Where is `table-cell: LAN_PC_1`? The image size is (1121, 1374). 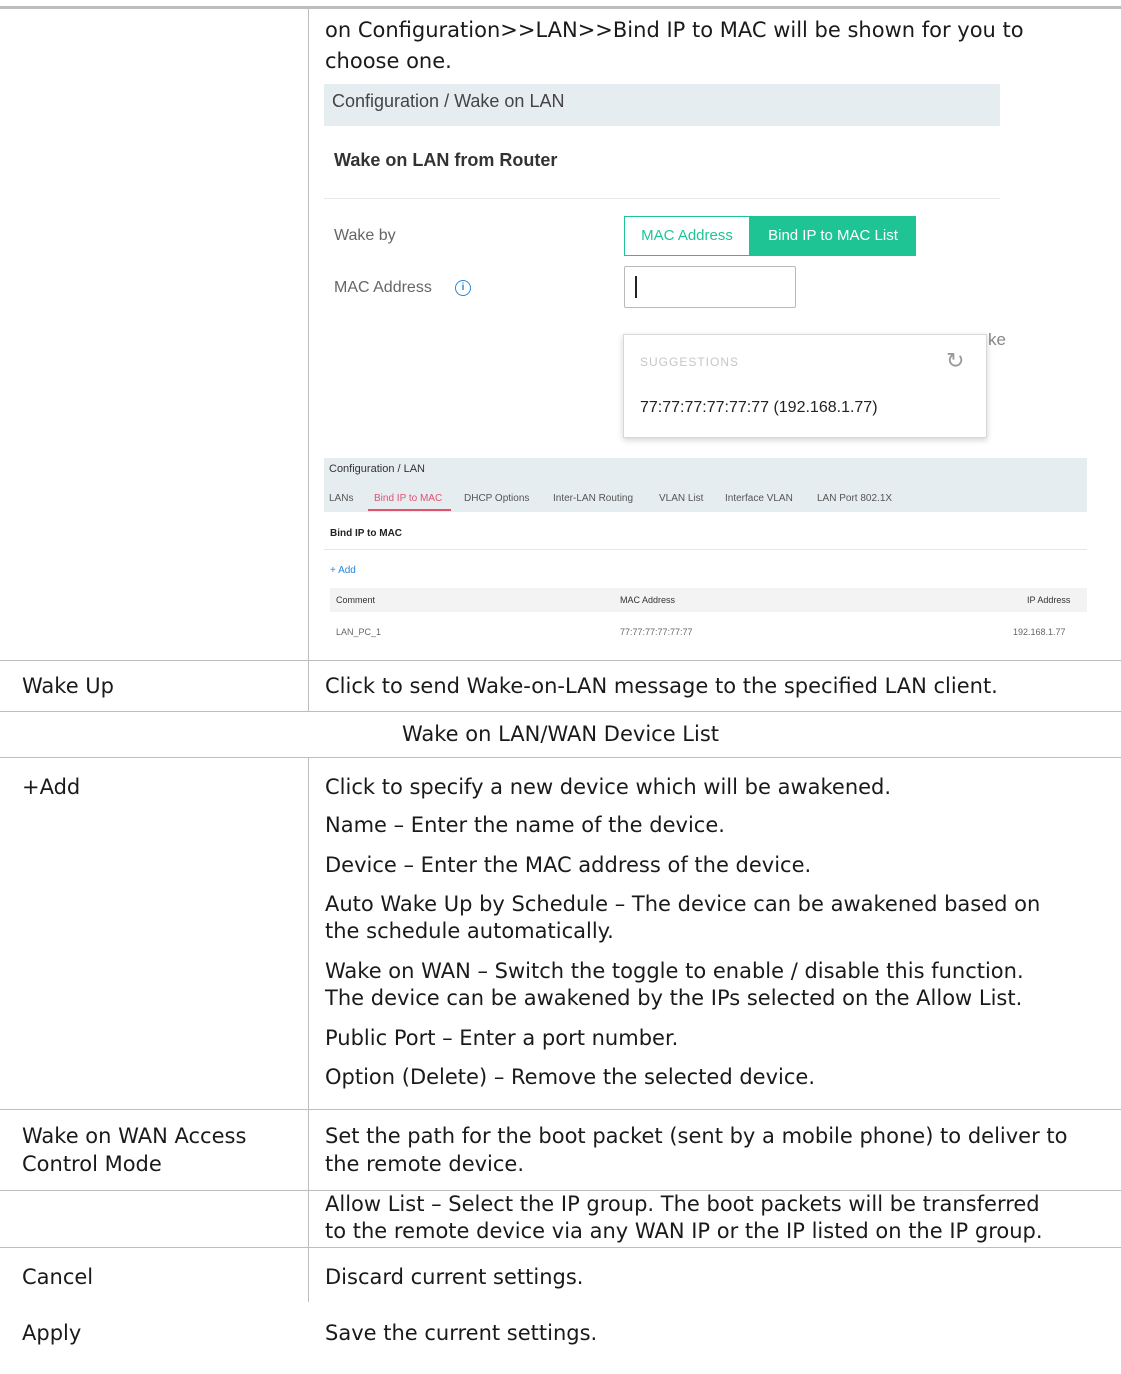 table-cell: LAN_PC_1 is located at coordinates (359, 632).